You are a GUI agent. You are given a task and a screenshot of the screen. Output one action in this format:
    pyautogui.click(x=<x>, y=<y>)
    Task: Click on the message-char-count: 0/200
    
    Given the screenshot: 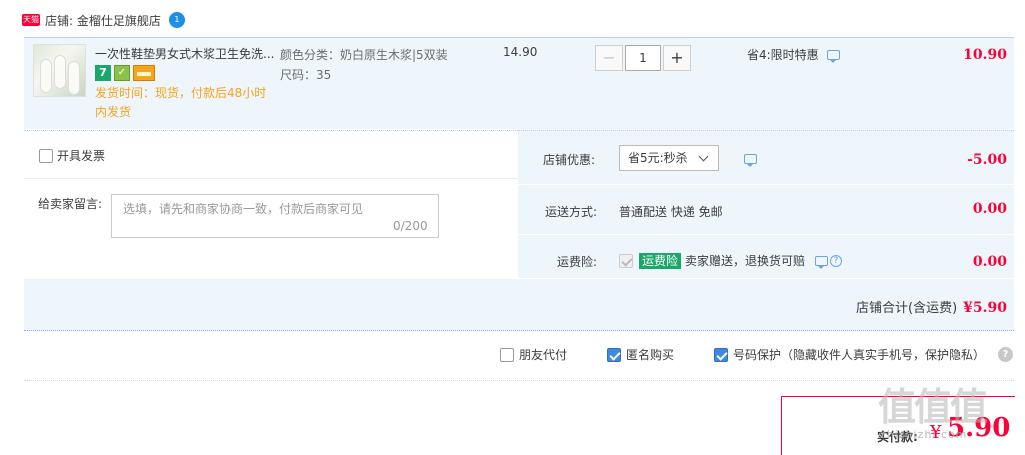 What is the action you would take?
    pyautogui.click(x=410, y=226)
    